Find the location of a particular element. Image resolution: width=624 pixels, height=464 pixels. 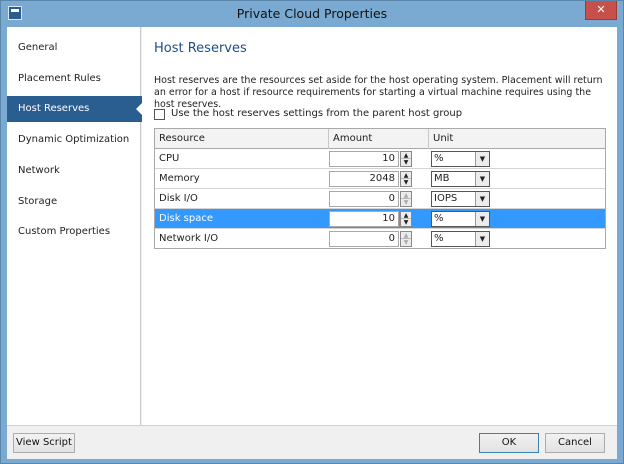

title-bar: Private Cloud Properties ✕ is located at coordinates (312, 14).